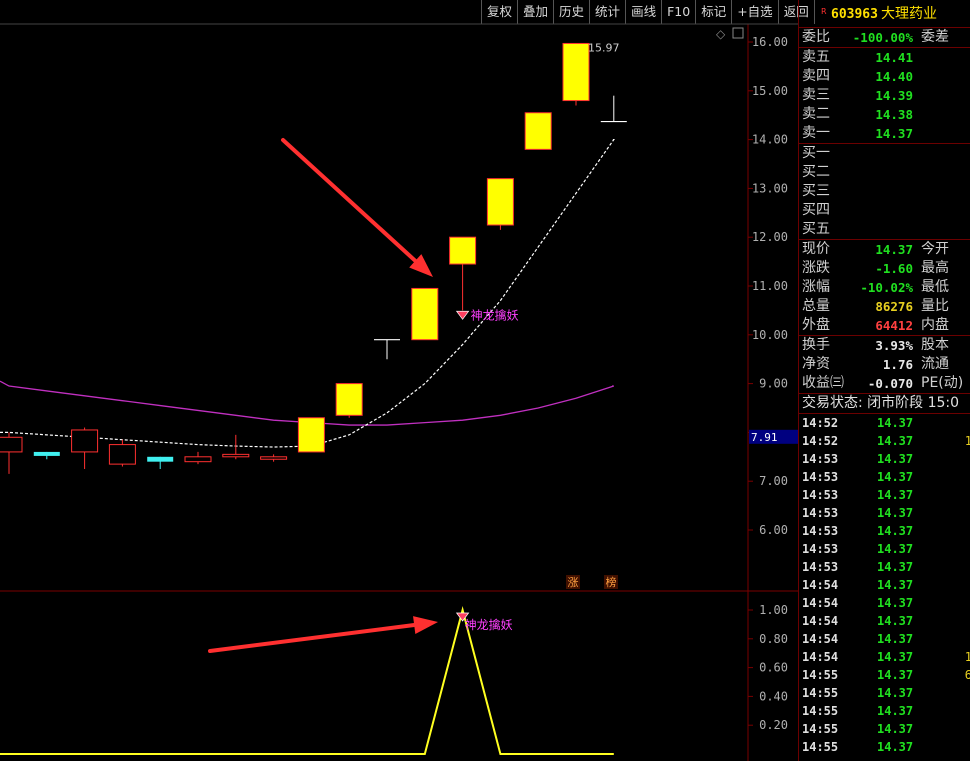 The image size is (970, 761). What do you see at coordinates (816, 172) in the screenshot?
I see `bid-label: 买二` at bounding box center [816, 172].